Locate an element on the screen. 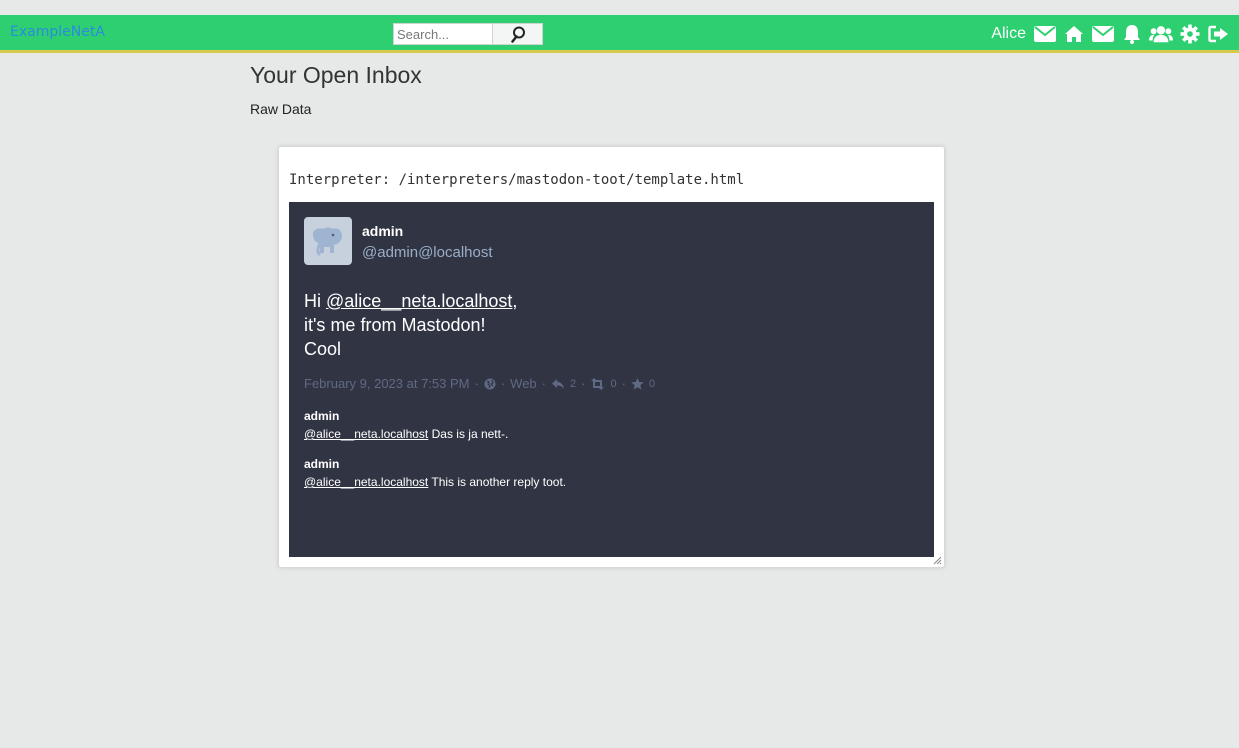 The height and width of the screenshot is (748, 1239). mastodon-elephant-icon is located at coordinates (327, 241).